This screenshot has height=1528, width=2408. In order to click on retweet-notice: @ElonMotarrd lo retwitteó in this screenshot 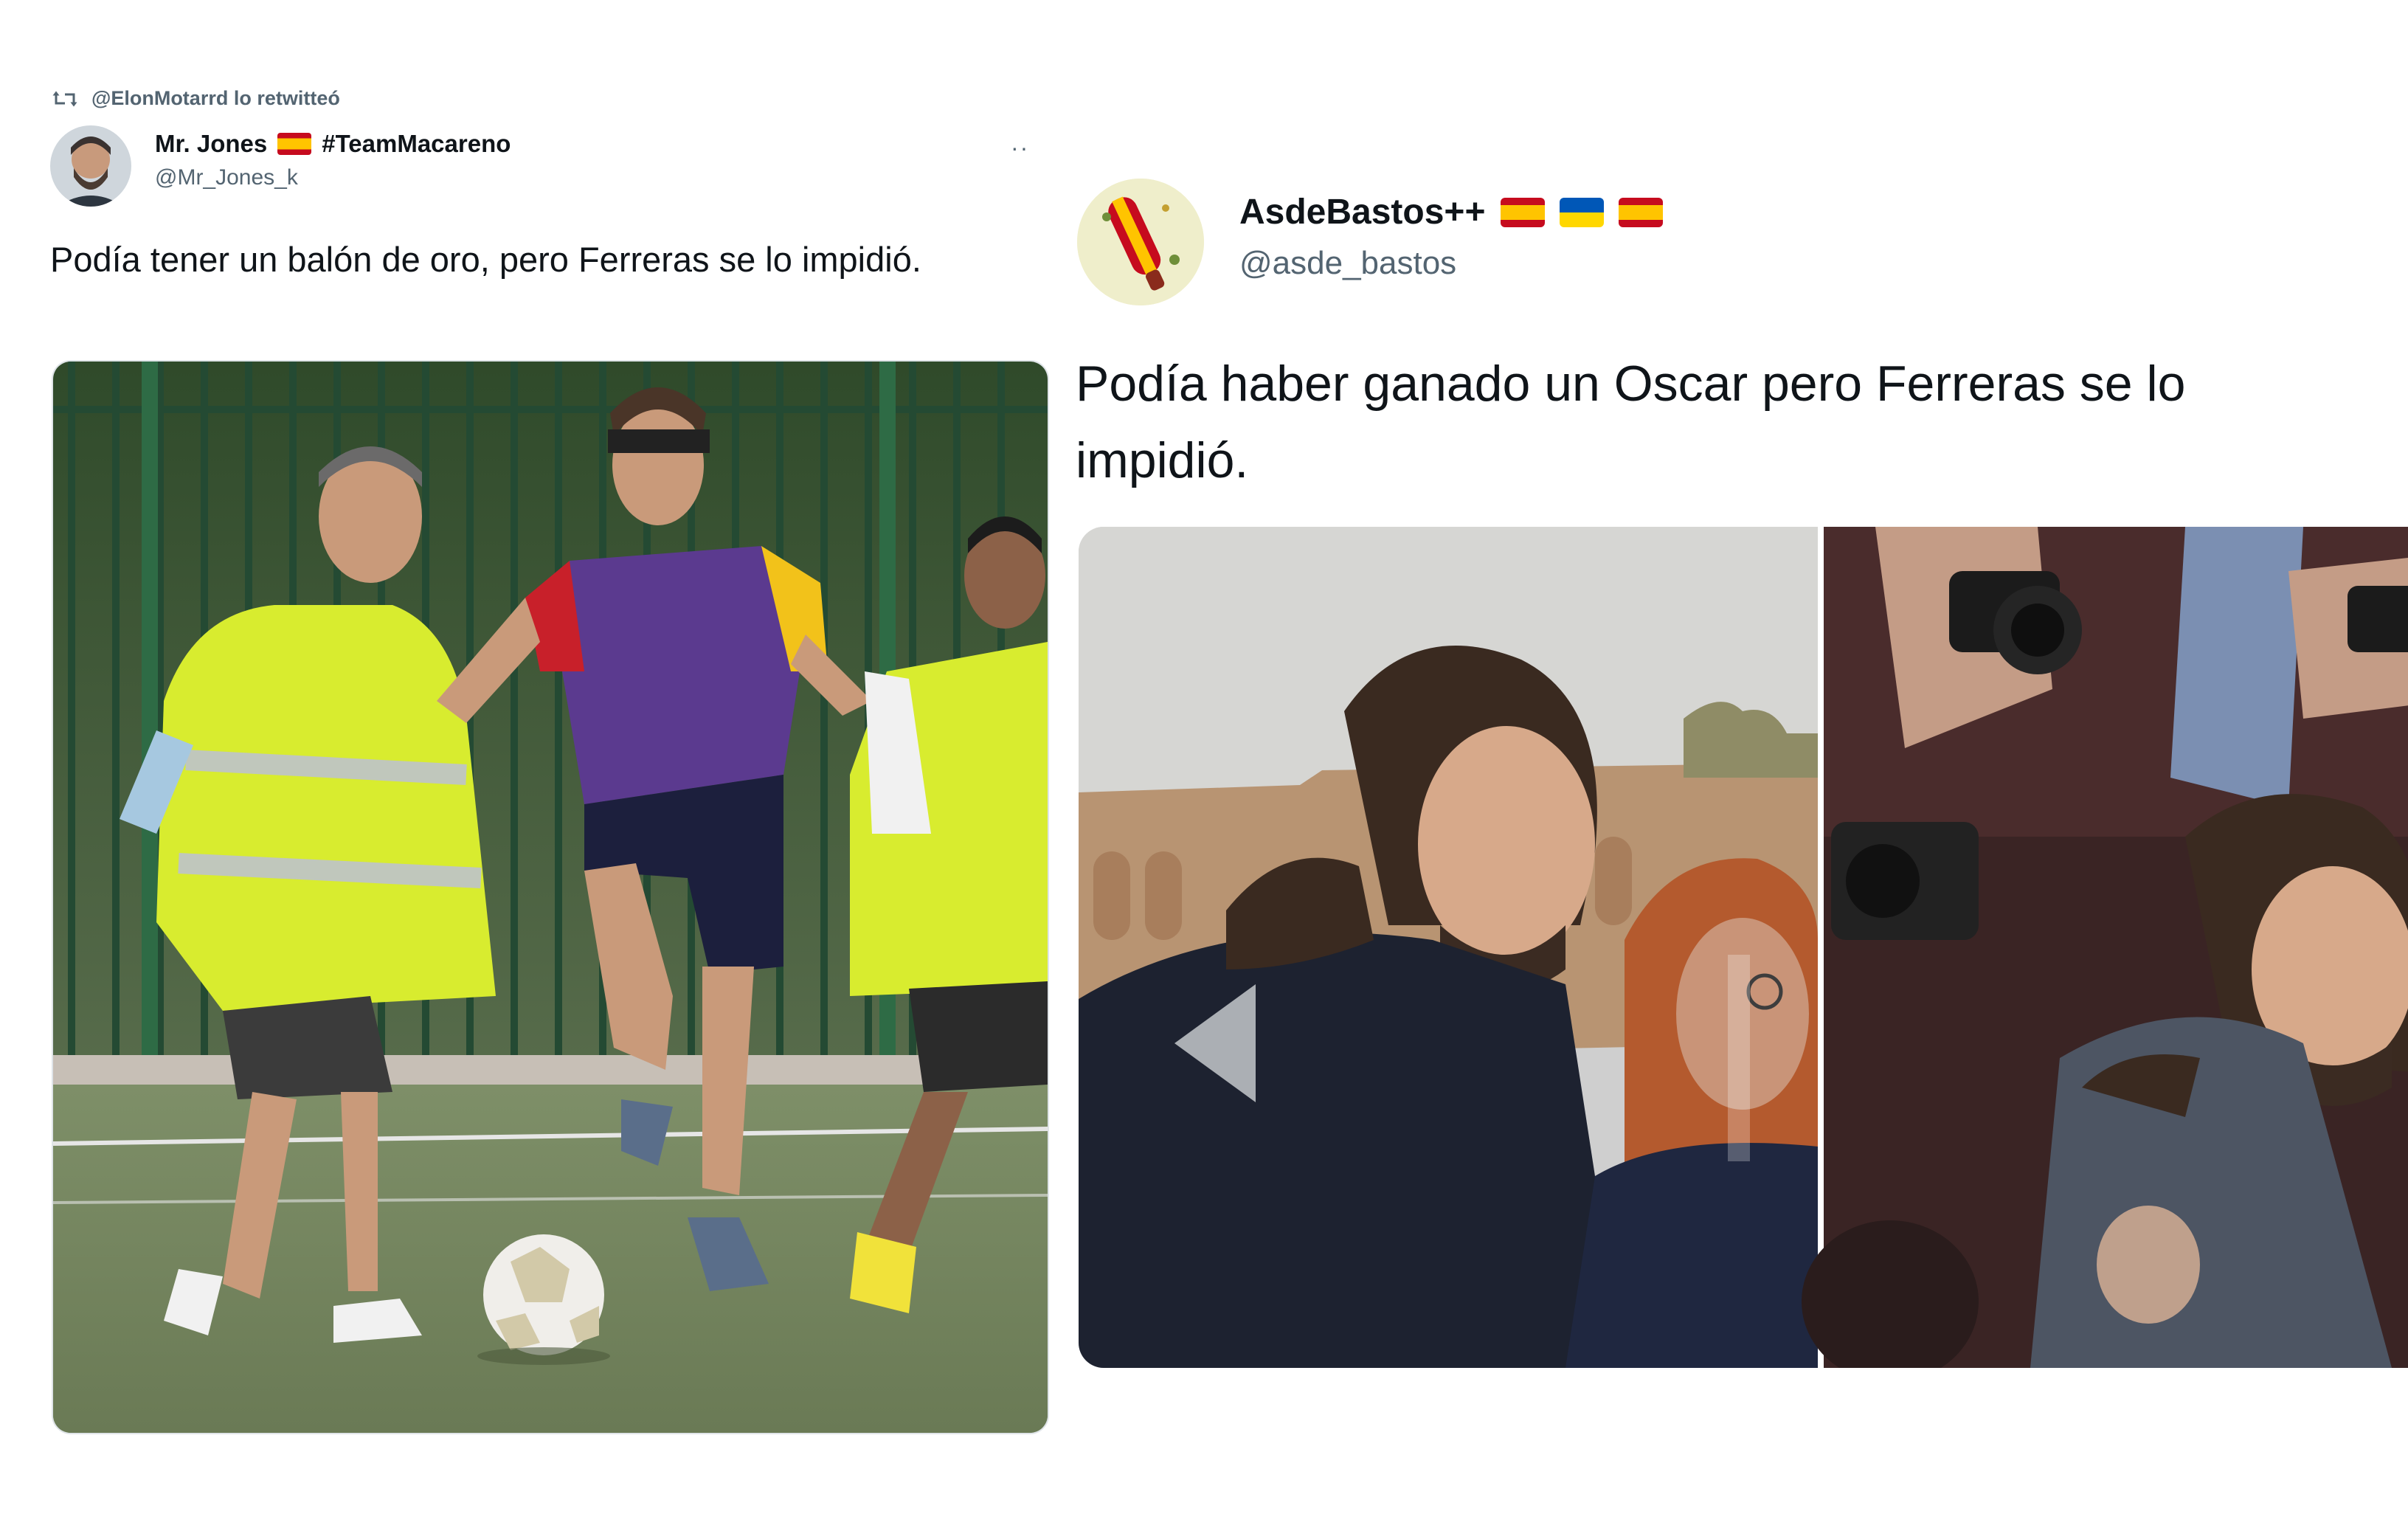, I will do `click(196, 99)`.